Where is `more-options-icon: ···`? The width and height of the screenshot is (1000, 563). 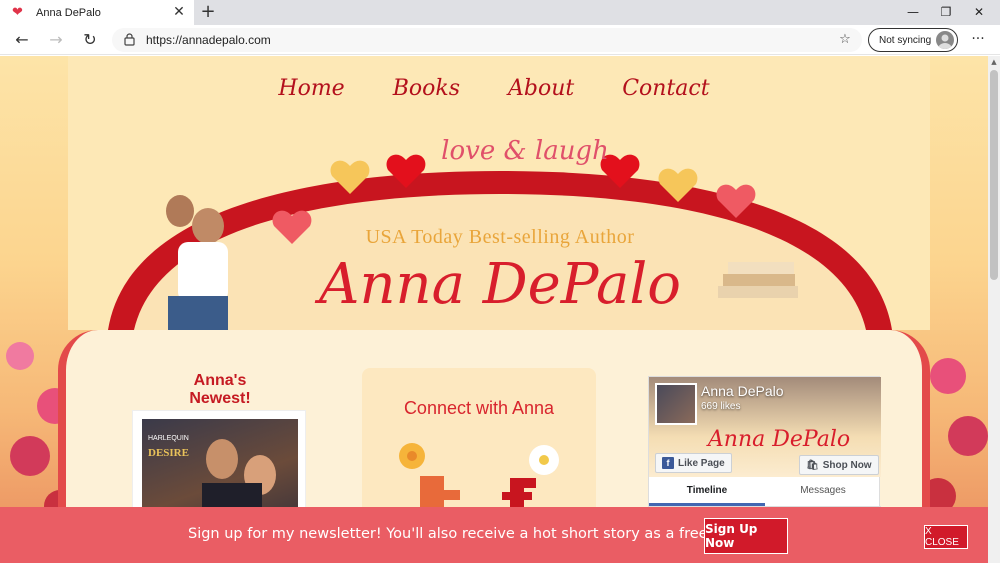
more-options-icon: ··· is located at coordinates (978, 40).